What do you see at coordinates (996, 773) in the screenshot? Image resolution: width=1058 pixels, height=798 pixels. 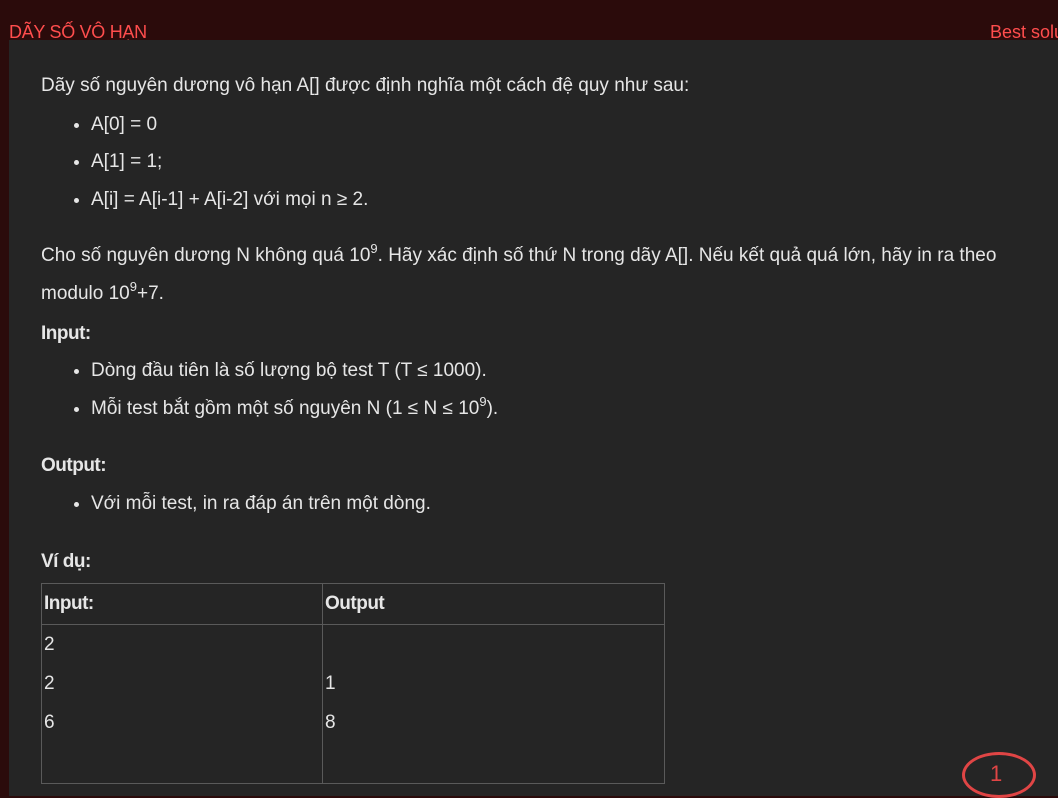 I see `annotation-number: 1` at bounding box center [996, 773].